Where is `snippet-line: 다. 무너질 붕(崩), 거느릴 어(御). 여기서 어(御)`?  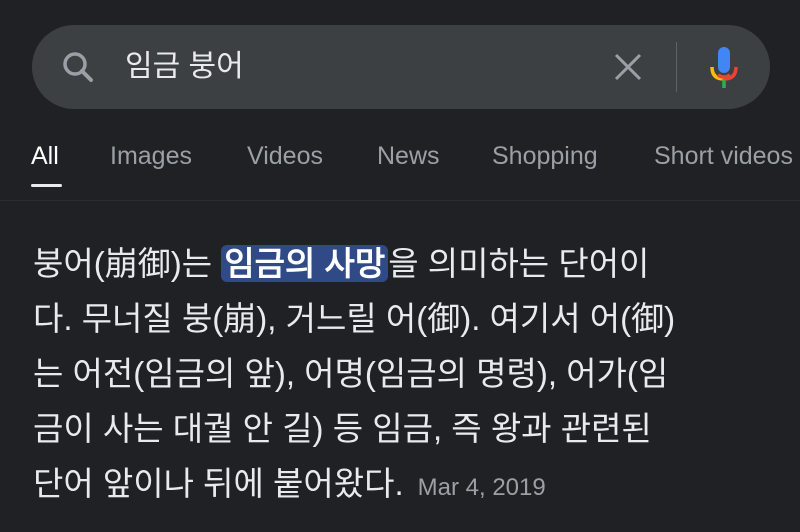
snippet-line: 다. 무너질 붕(崩), 거느릴 어(御). 여기서 어(御) is located at coordinates (354, 318).